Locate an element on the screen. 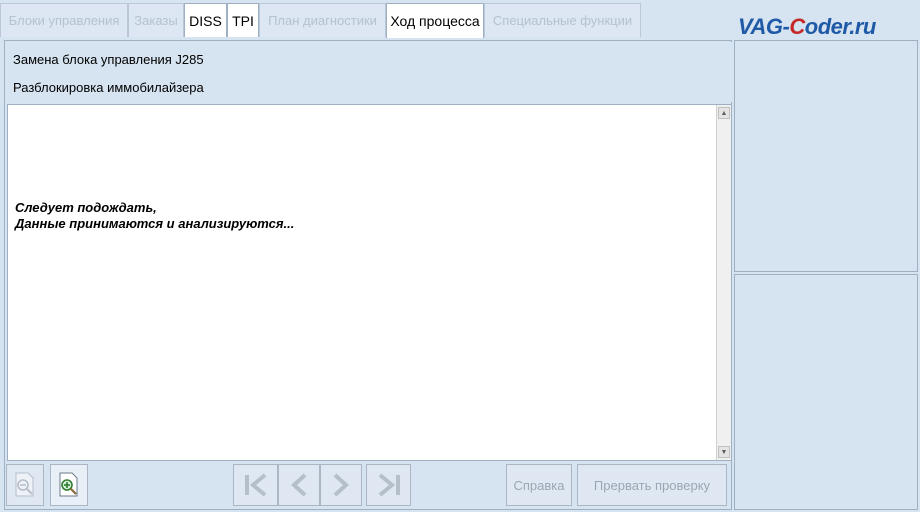 The width and height of the screenshot is (920, 512). help-button: Справка is located at coordinates (539, 485).